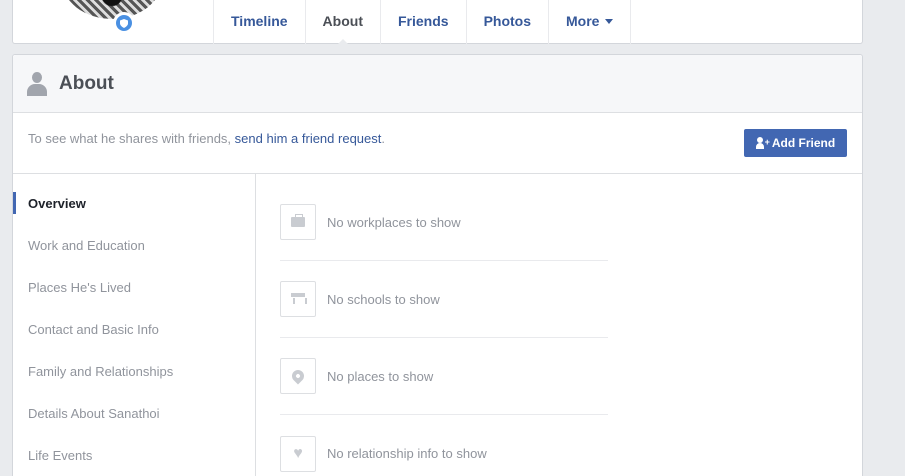  What do you see at coordinates (134, 413) in the screenshot?
I see `nav-item-details-about: Details About Sanathoi` at bounding box center [134, 413].